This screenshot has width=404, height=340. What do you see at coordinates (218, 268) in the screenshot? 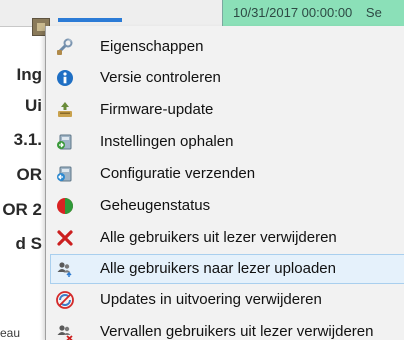
I see `menu-item-label: Alle gebruikers naar lezer uploaden` at bounding box center [218, 268].